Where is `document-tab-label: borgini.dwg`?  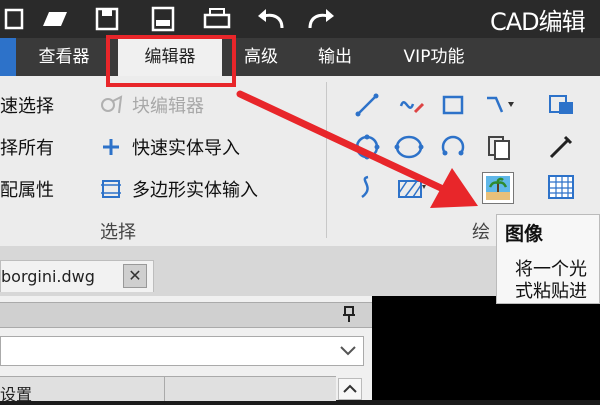 document-tab-label: borgini.dwg is located at coordinates (48, 276).